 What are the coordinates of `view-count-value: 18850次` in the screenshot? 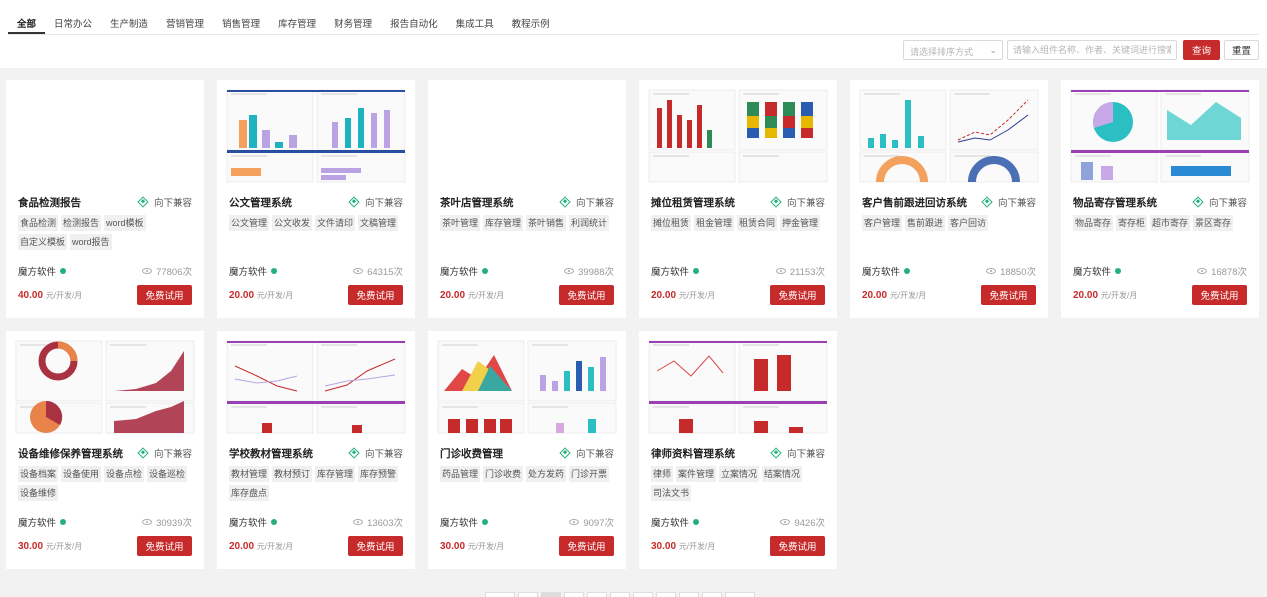 It's located at (1018, 272).